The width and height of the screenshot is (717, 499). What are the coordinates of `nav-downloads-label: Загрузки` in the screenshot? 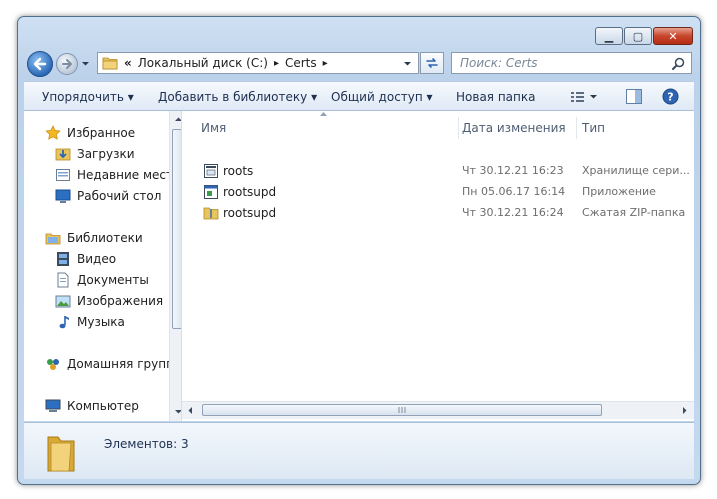 It's located at (106, 154).